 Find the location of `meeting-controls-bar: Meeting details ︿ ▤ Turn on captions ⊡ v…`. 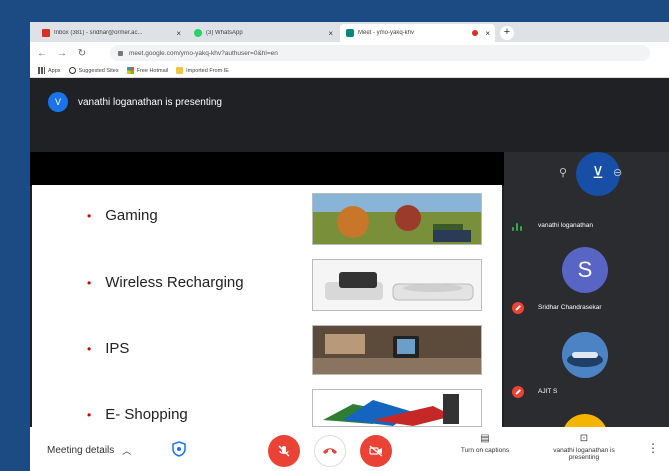

meeting-controls-bar: Meeting details ︿ ▤ Turn on captions ⊡ v… is located at coordinates (349, 449).